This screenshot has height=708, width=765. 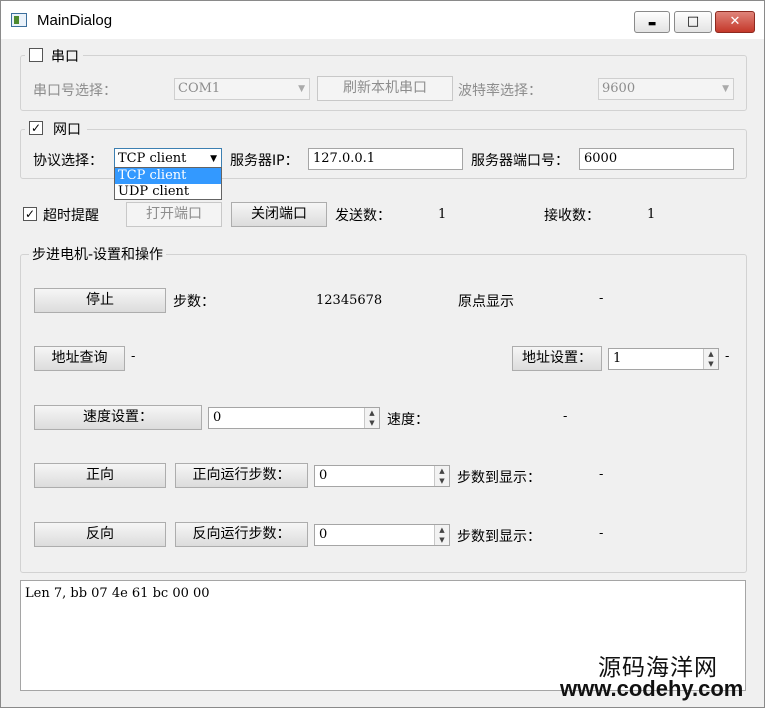 I want to click on reverse-steps-input: 0, so click(x=323, y=534).